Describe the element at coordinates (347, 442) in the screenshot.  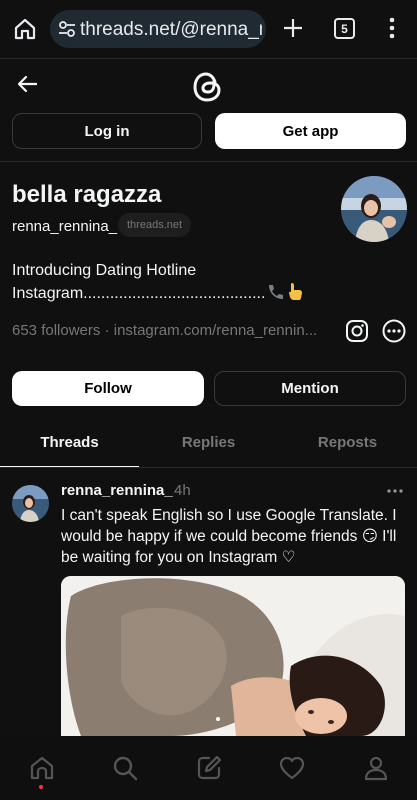
I see `tab-reposts: Reposts` at that location.